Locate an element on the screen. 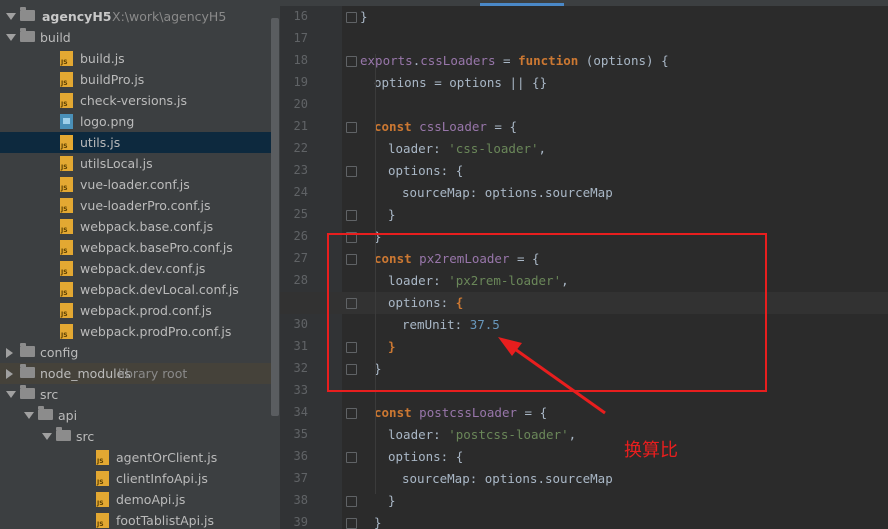 The width and height of the screenshot is (888, 529). code-line: const cssLoader = { is located at coordinates (445, 126).